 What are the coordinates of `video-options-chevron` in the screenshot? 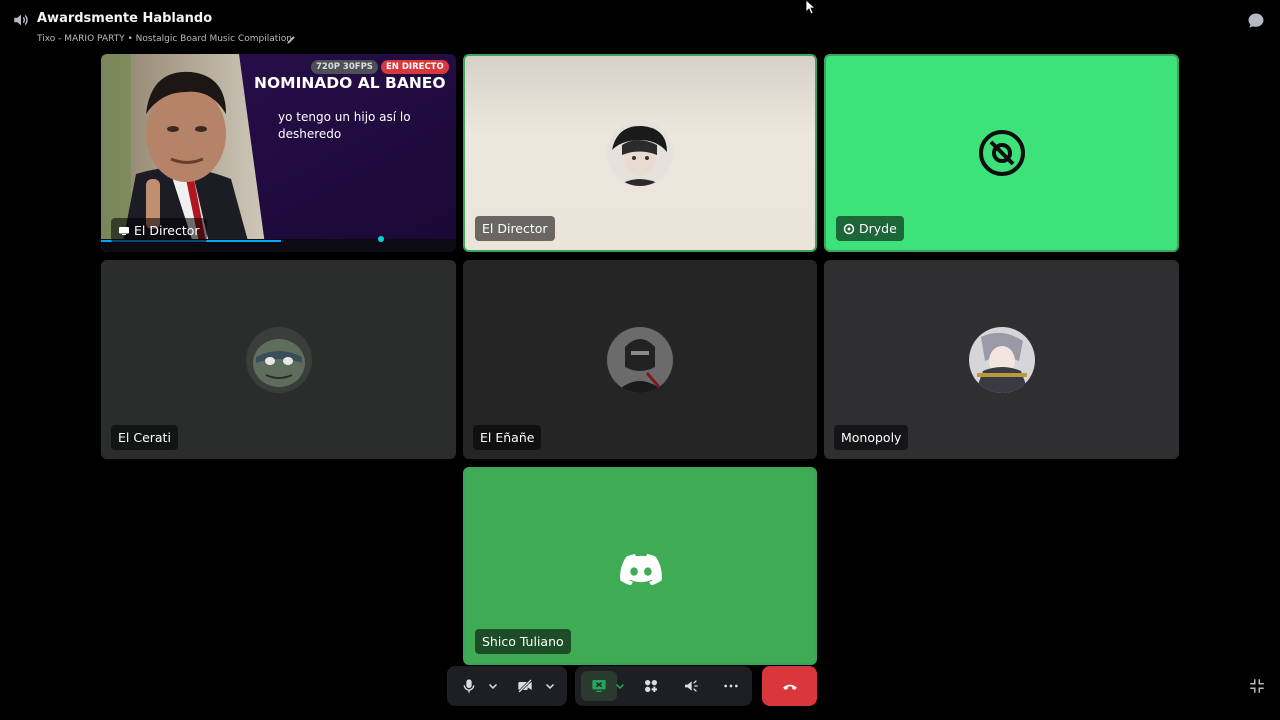 It's located at (550, 686).